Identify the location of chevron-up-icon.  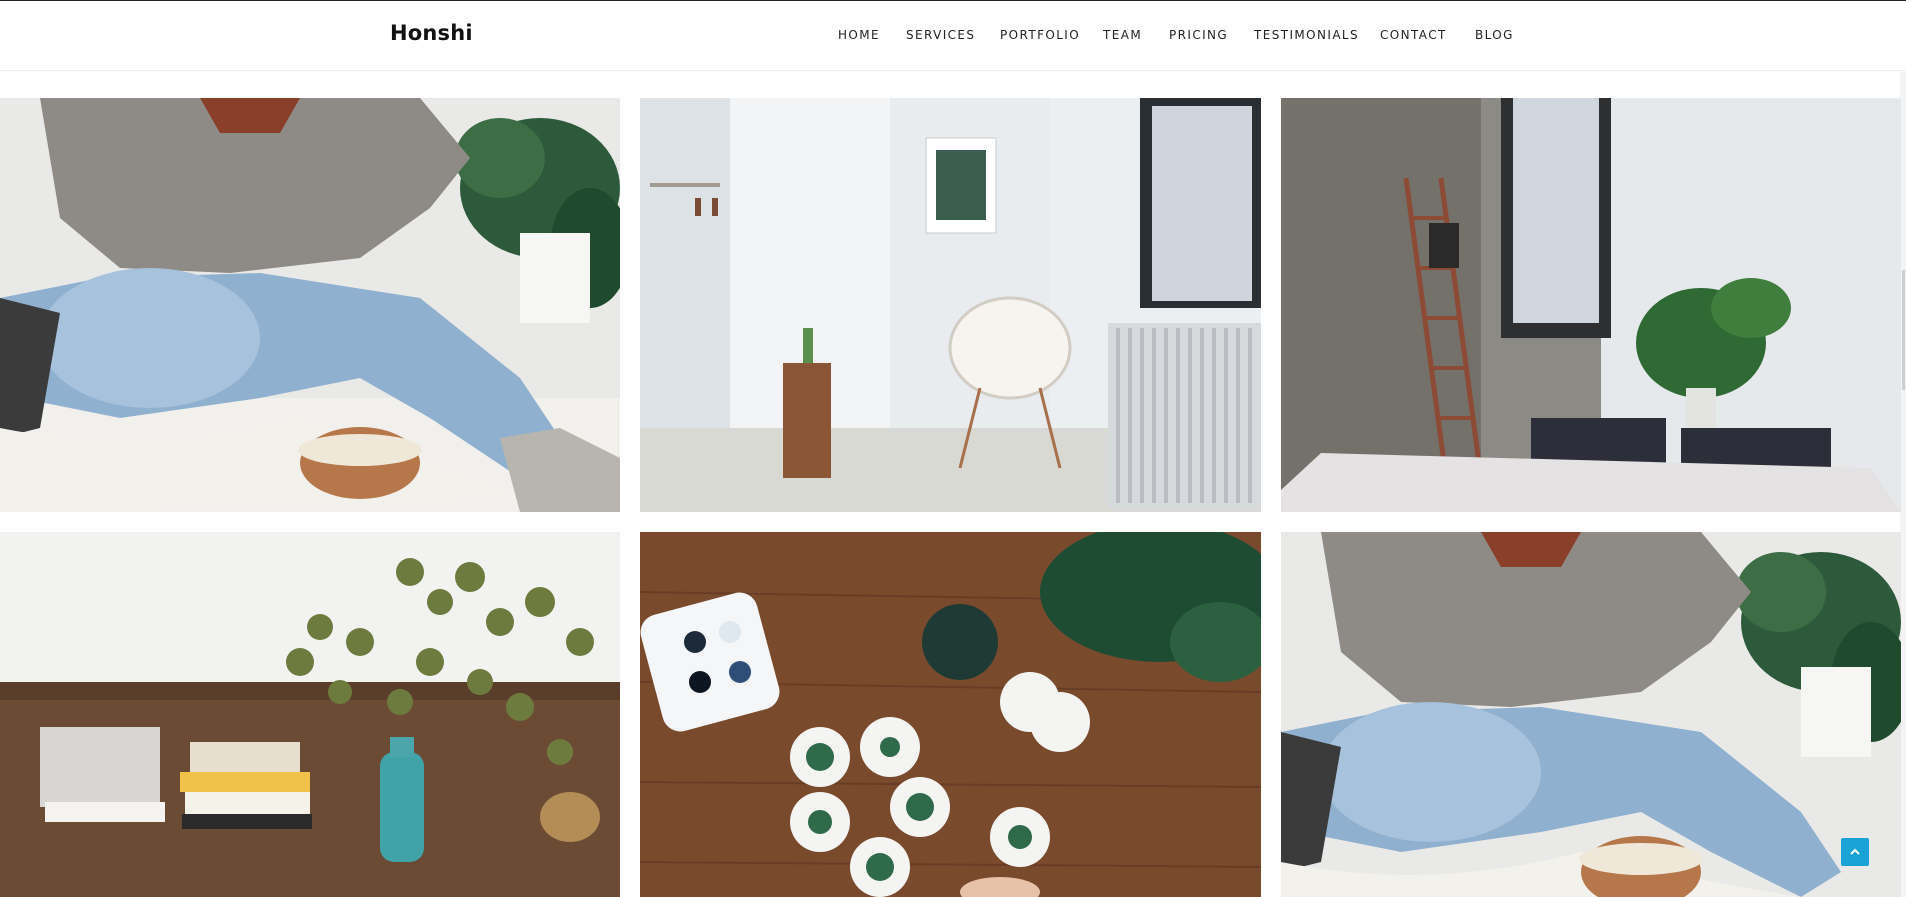
(1855, 851).